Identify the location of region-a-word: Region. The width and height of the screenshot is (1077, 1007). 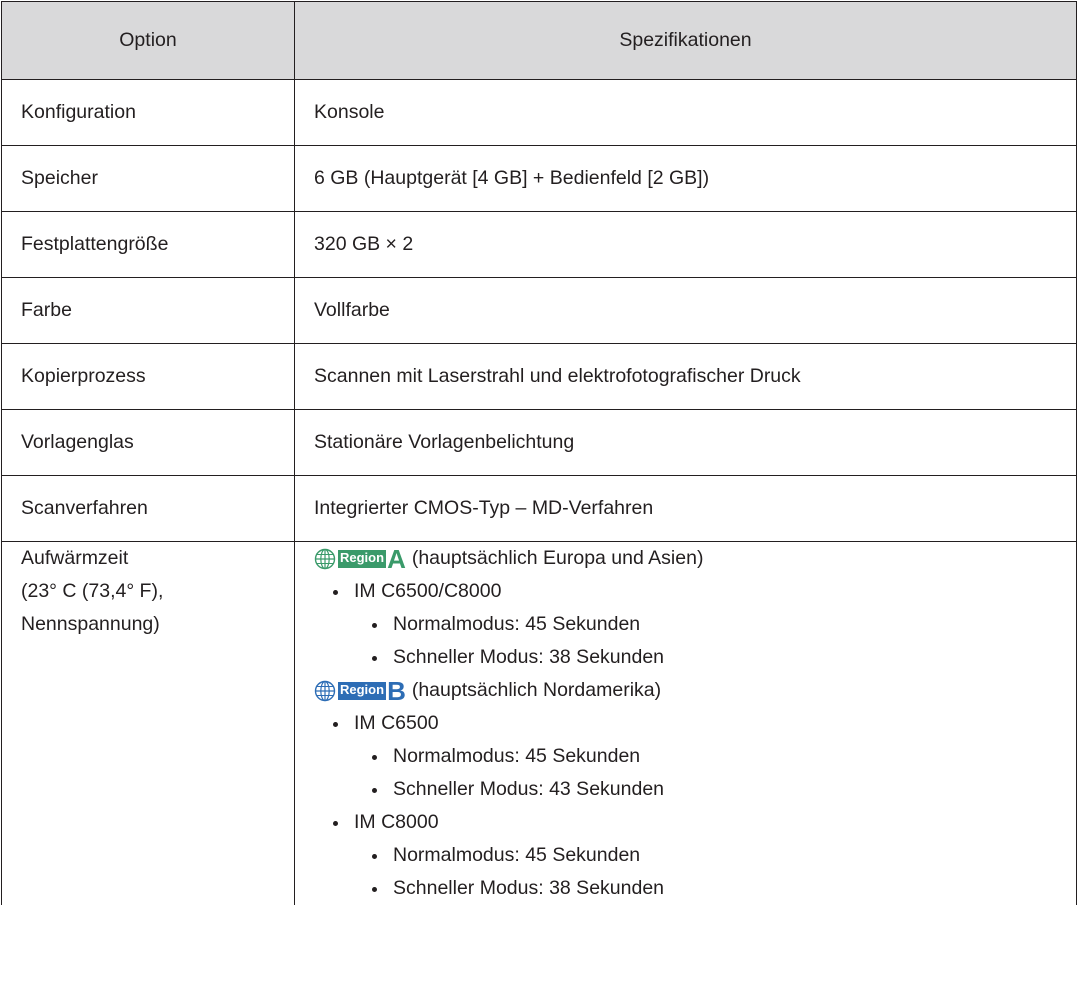
(362, 558).